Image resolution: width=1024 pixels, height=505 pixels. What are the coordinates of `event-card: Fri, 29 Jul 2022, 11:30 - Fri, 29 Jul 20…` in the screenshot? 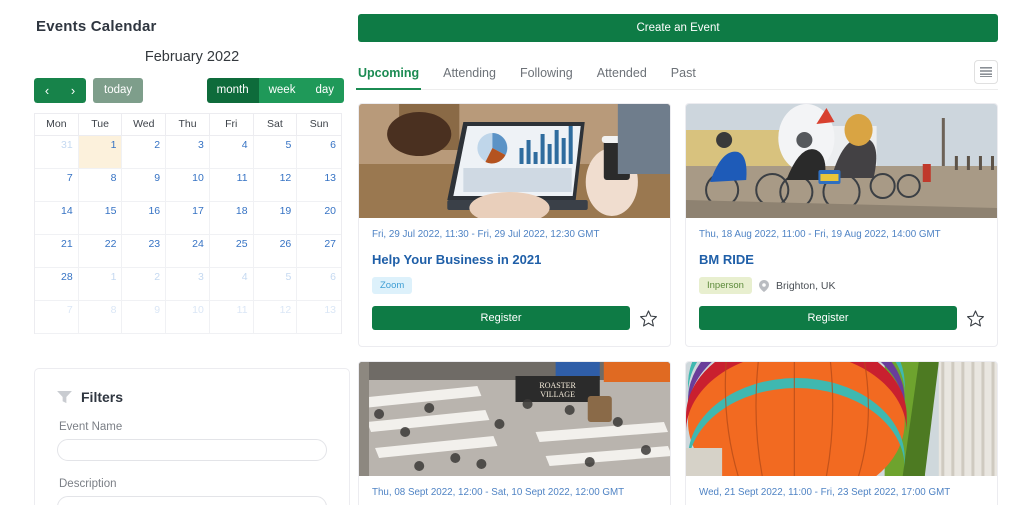 It's located at (514, 225).